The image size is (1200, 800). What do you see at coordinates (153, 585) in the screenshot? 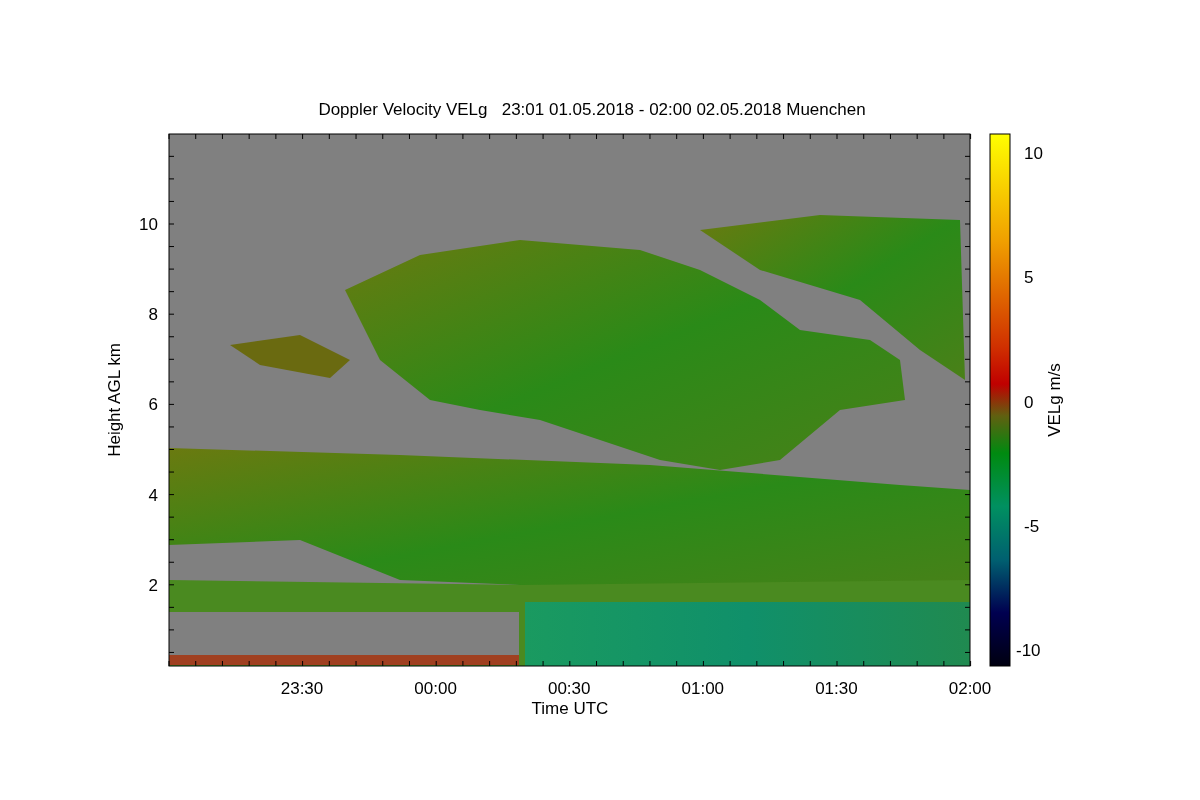
I see `y-tick-label: 2` at bounding box center [153, 585].